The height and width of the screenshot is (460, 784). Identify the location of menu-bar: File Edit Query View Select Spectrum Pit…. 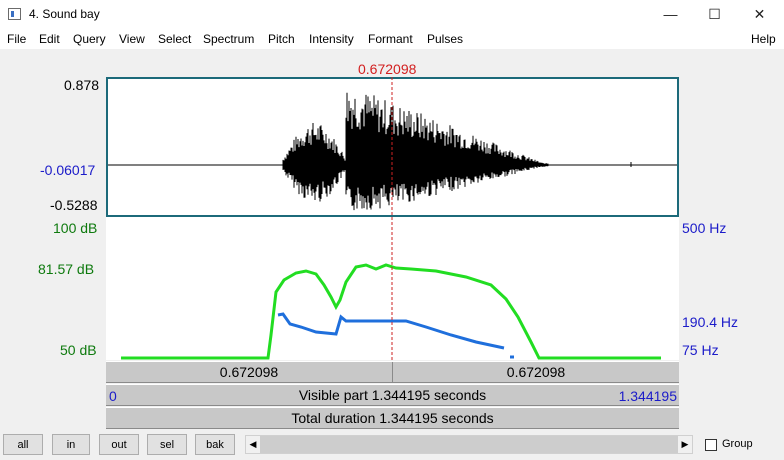
(392, 39).